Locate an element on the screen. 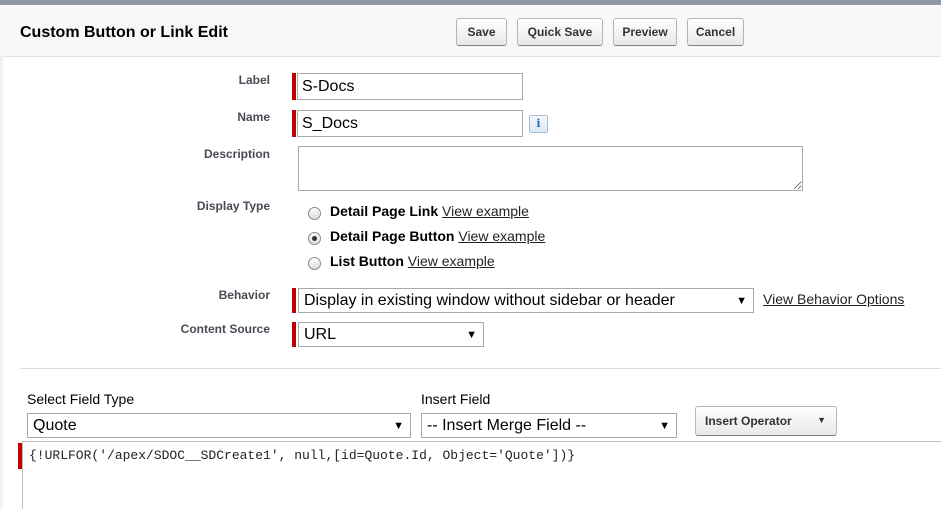 The width and height of the screenshot is (941, 509). insert-operator-label: Insert Operator is located at coordinates (748, 421).